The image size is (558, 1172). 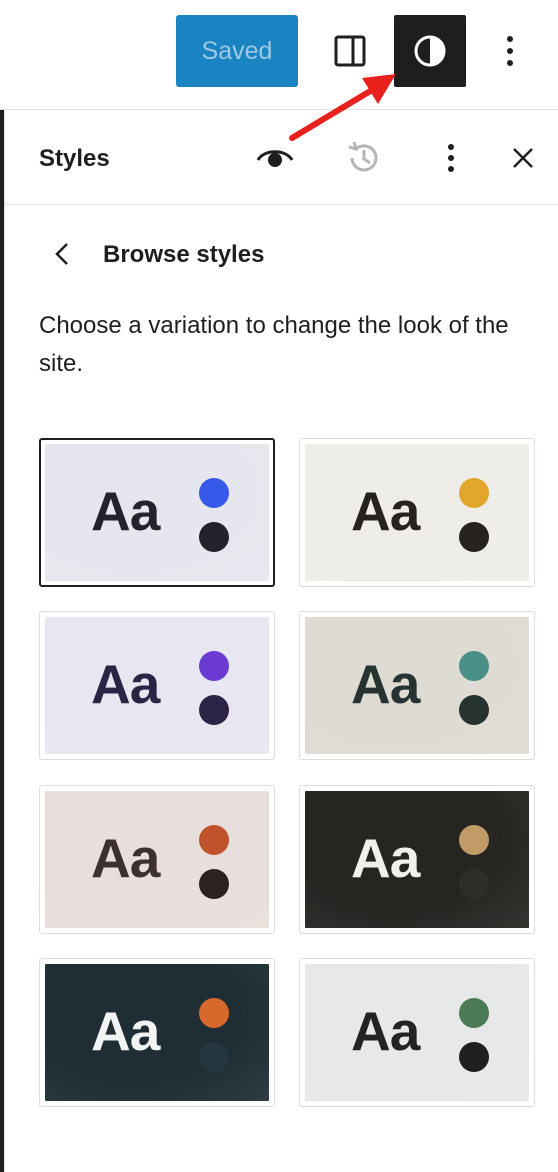 I want to click on browse-styles-title: Browse styles, so click(x=184, y=254).